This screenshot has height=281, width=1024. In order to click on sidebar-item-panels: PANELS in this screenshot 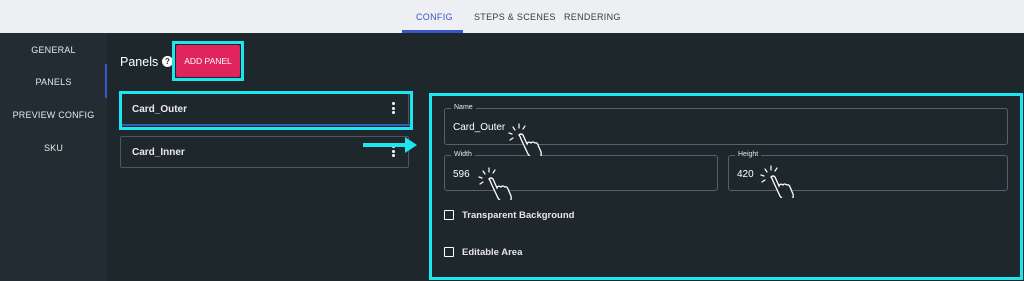, I will do `click(53, 82)`.